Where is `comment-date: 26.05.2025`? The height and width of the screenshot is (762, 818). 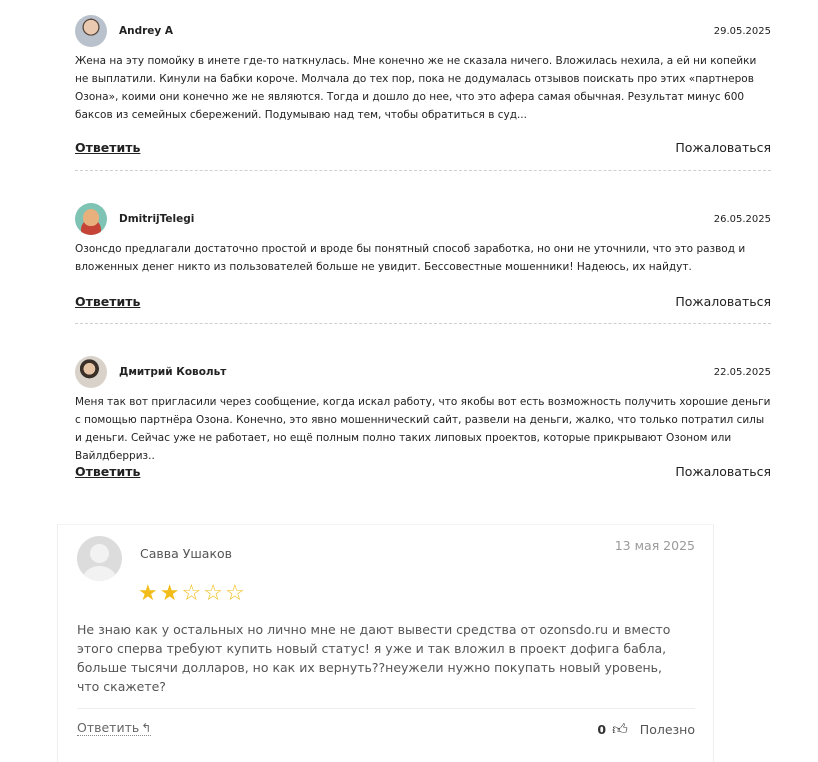
comment-date: 26.05.2025 is located at coordinates (742, 219).